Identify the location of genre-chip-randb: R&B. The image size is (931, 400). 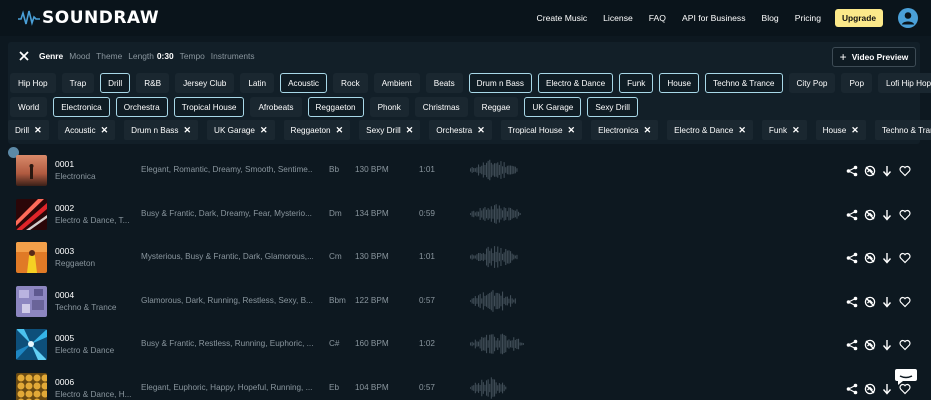
(153, 83).